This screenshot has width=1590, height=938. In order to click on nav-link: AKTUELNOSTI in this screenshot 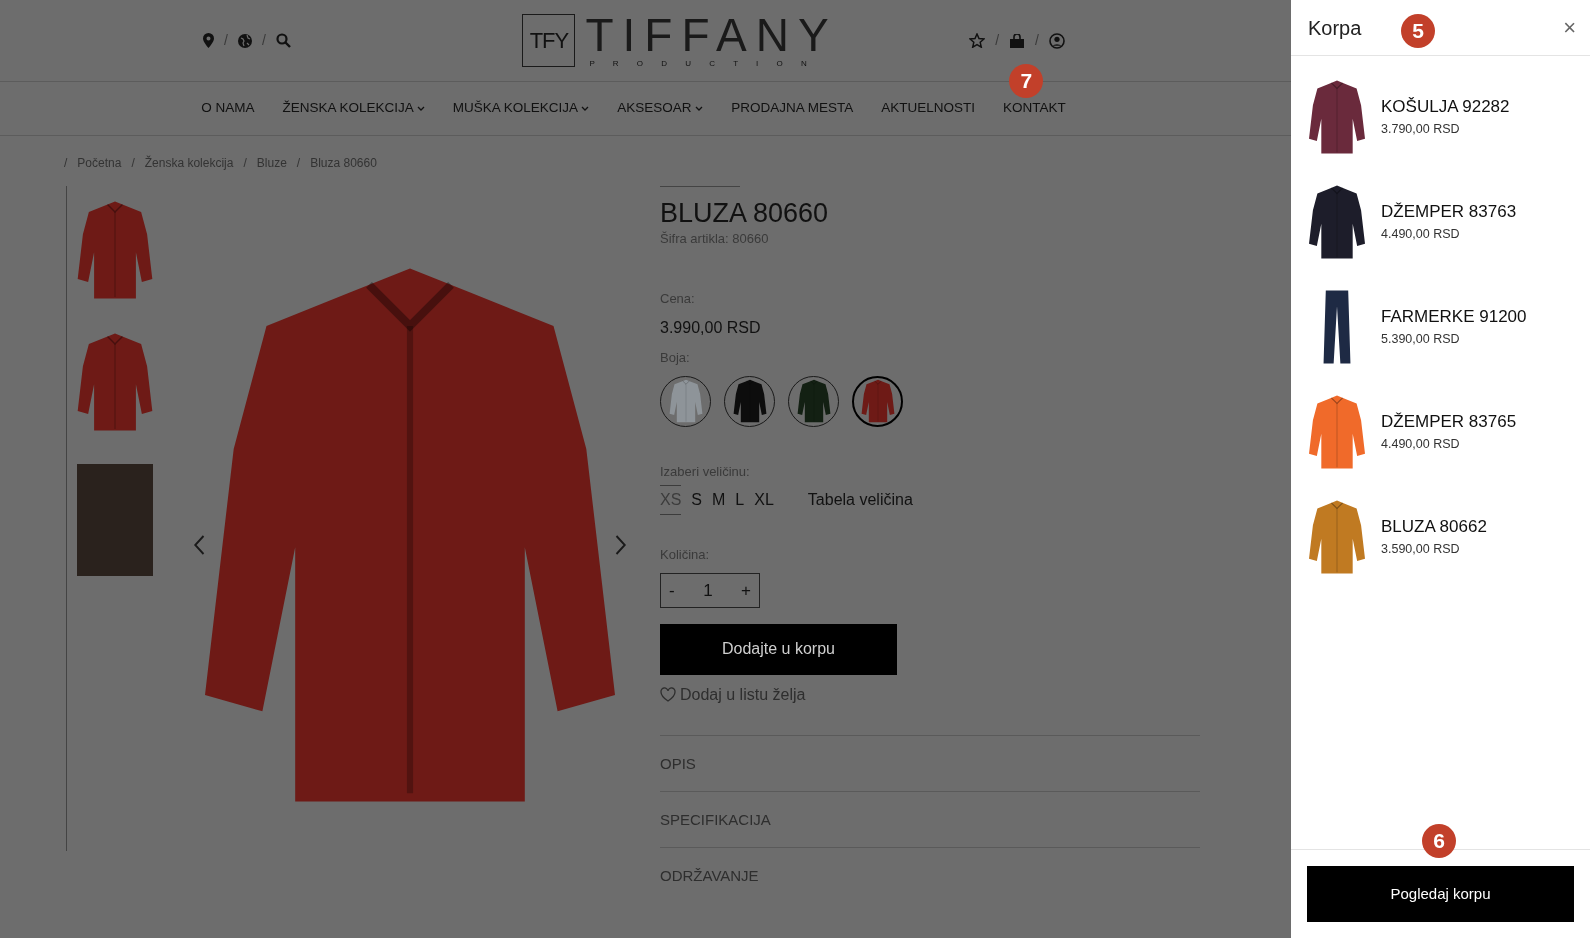, I will do `click(928, 108)`.